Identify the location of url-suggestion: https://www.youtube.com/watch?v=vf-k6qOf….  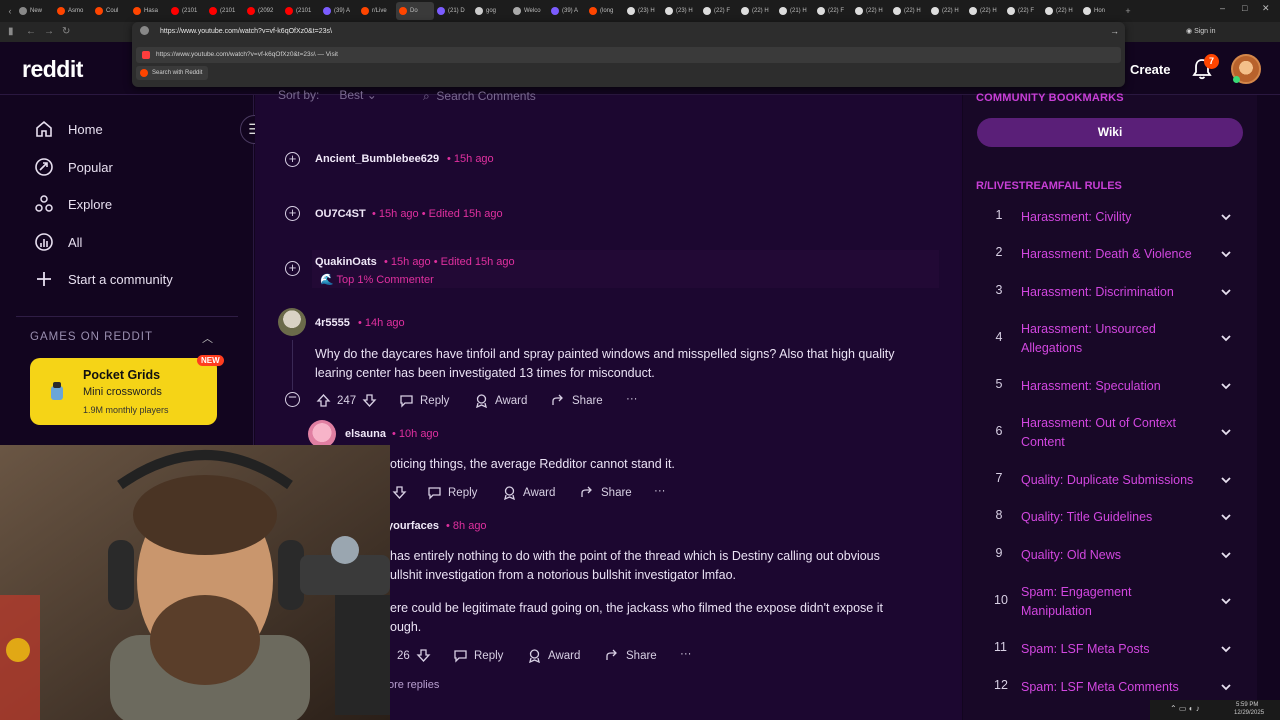
(628, 55).